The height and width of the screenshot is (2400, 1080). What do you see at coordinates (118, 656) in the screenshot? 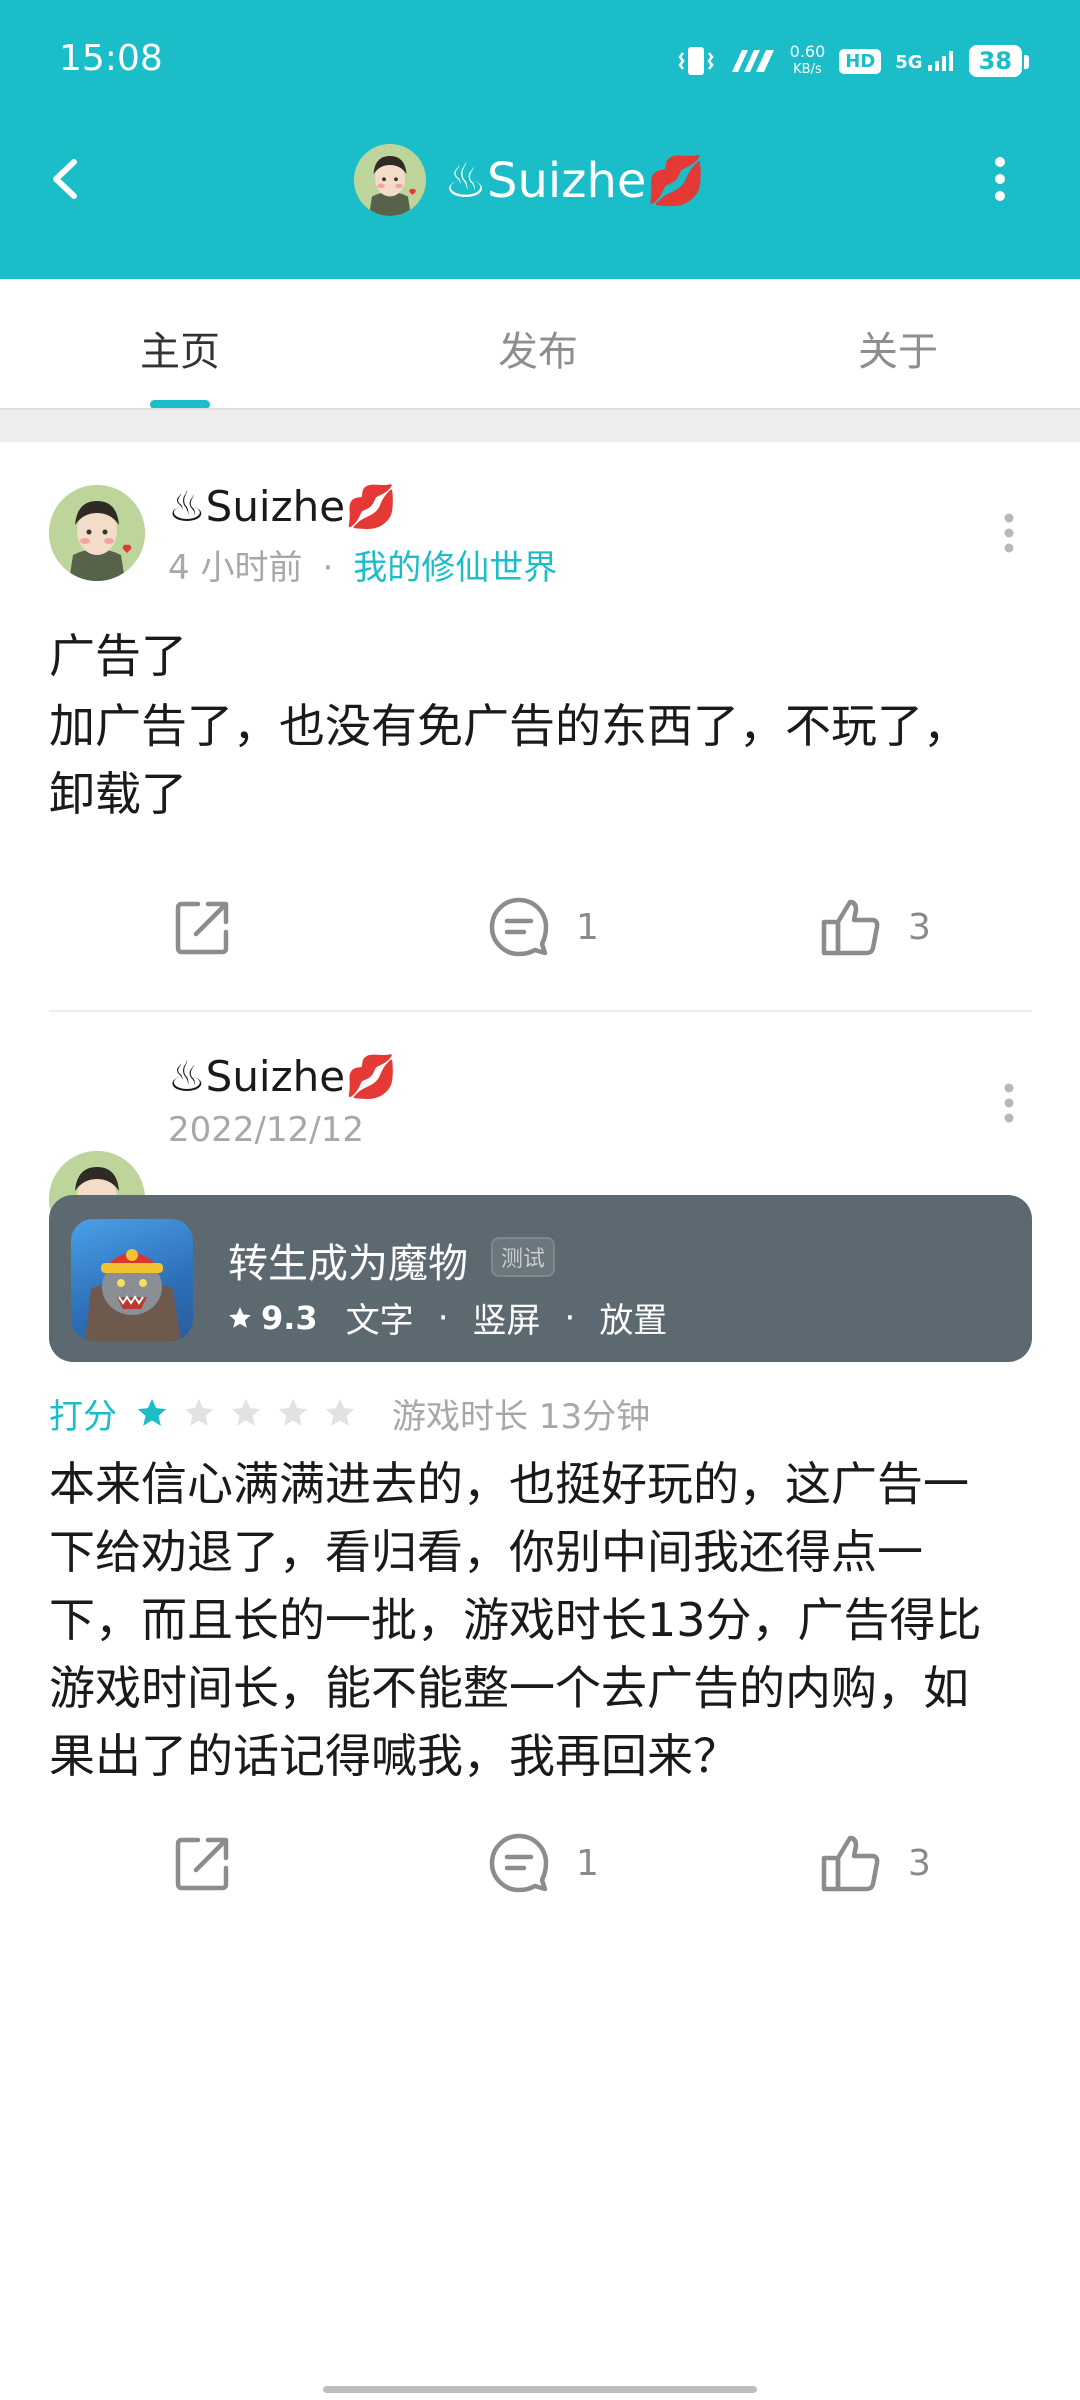
I see `post-title: 广告了` at bounding box center [118, 656].